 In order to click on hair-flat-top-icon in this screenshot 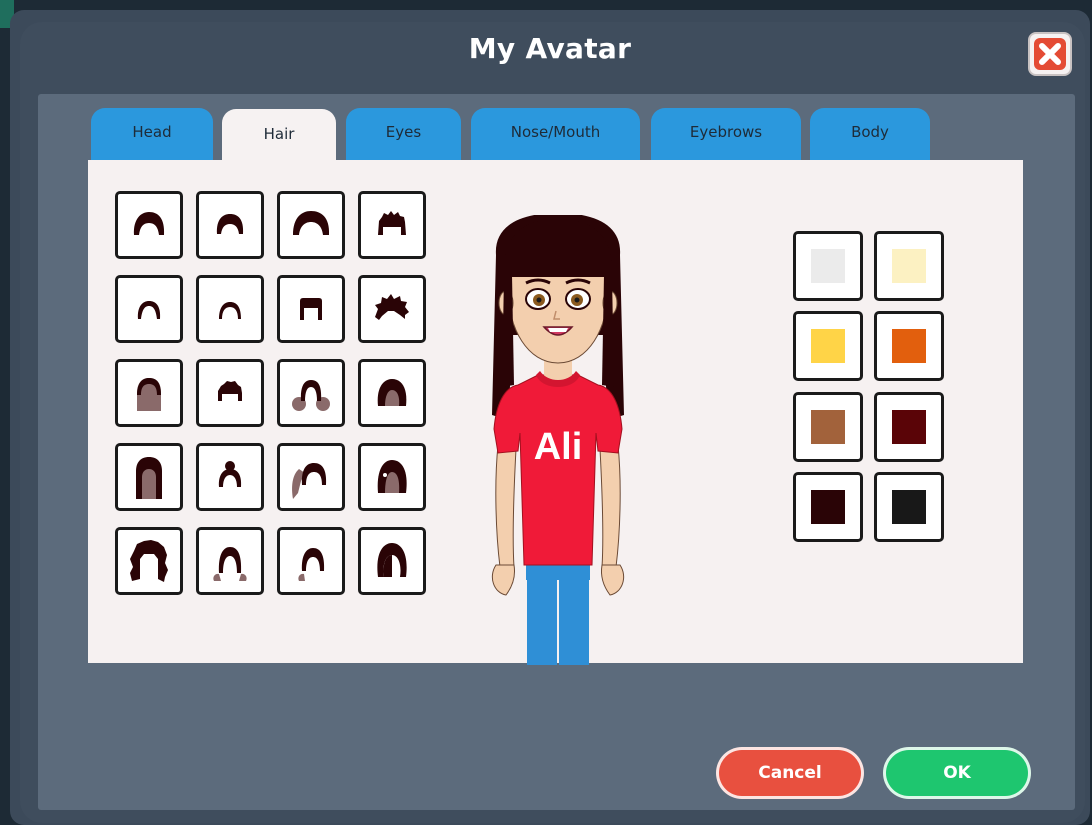, I will do `click(311, 309)`.